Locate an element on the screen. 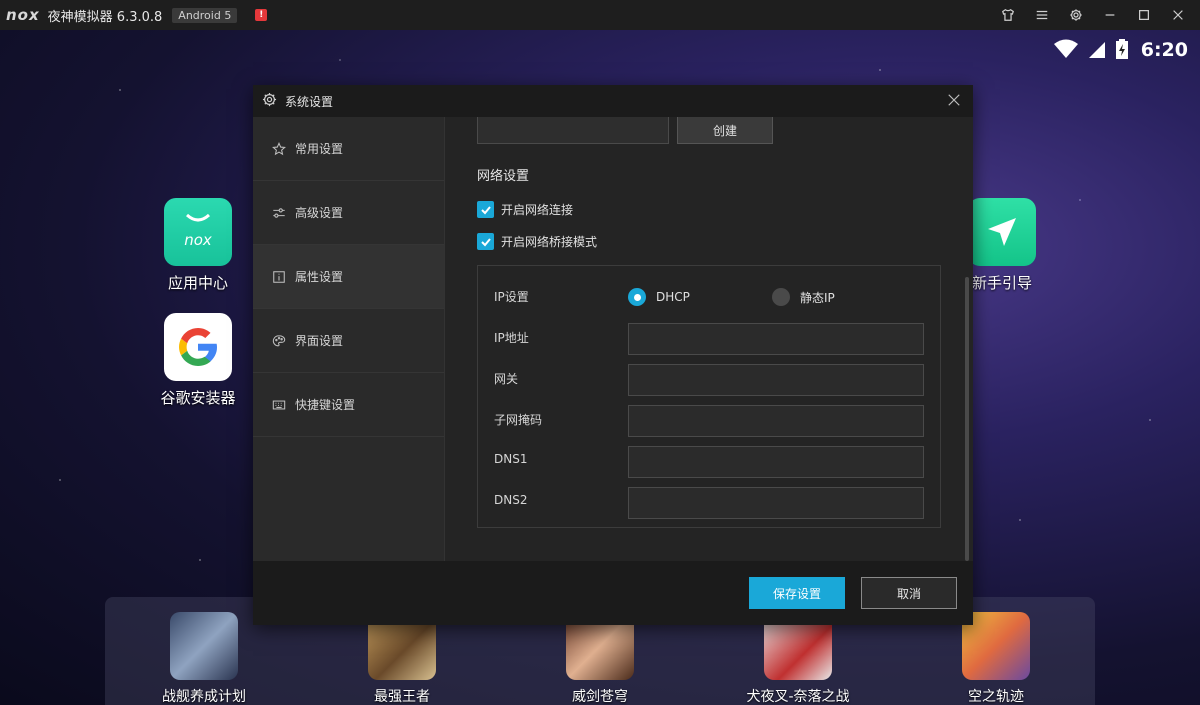 Image resolution: width=1200 pixels, height=705 pixels. svg-text: nox is located at coordinates (198, 240).